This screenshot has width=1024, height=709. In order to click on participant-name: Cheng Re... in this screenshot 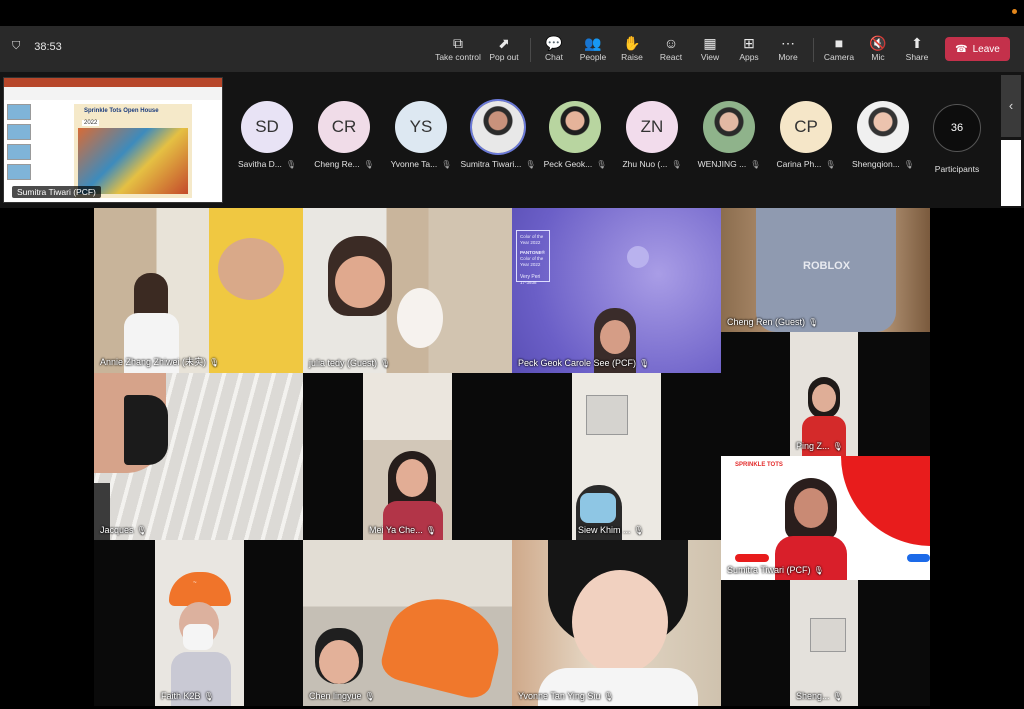, I will do `click(337, 164)`.